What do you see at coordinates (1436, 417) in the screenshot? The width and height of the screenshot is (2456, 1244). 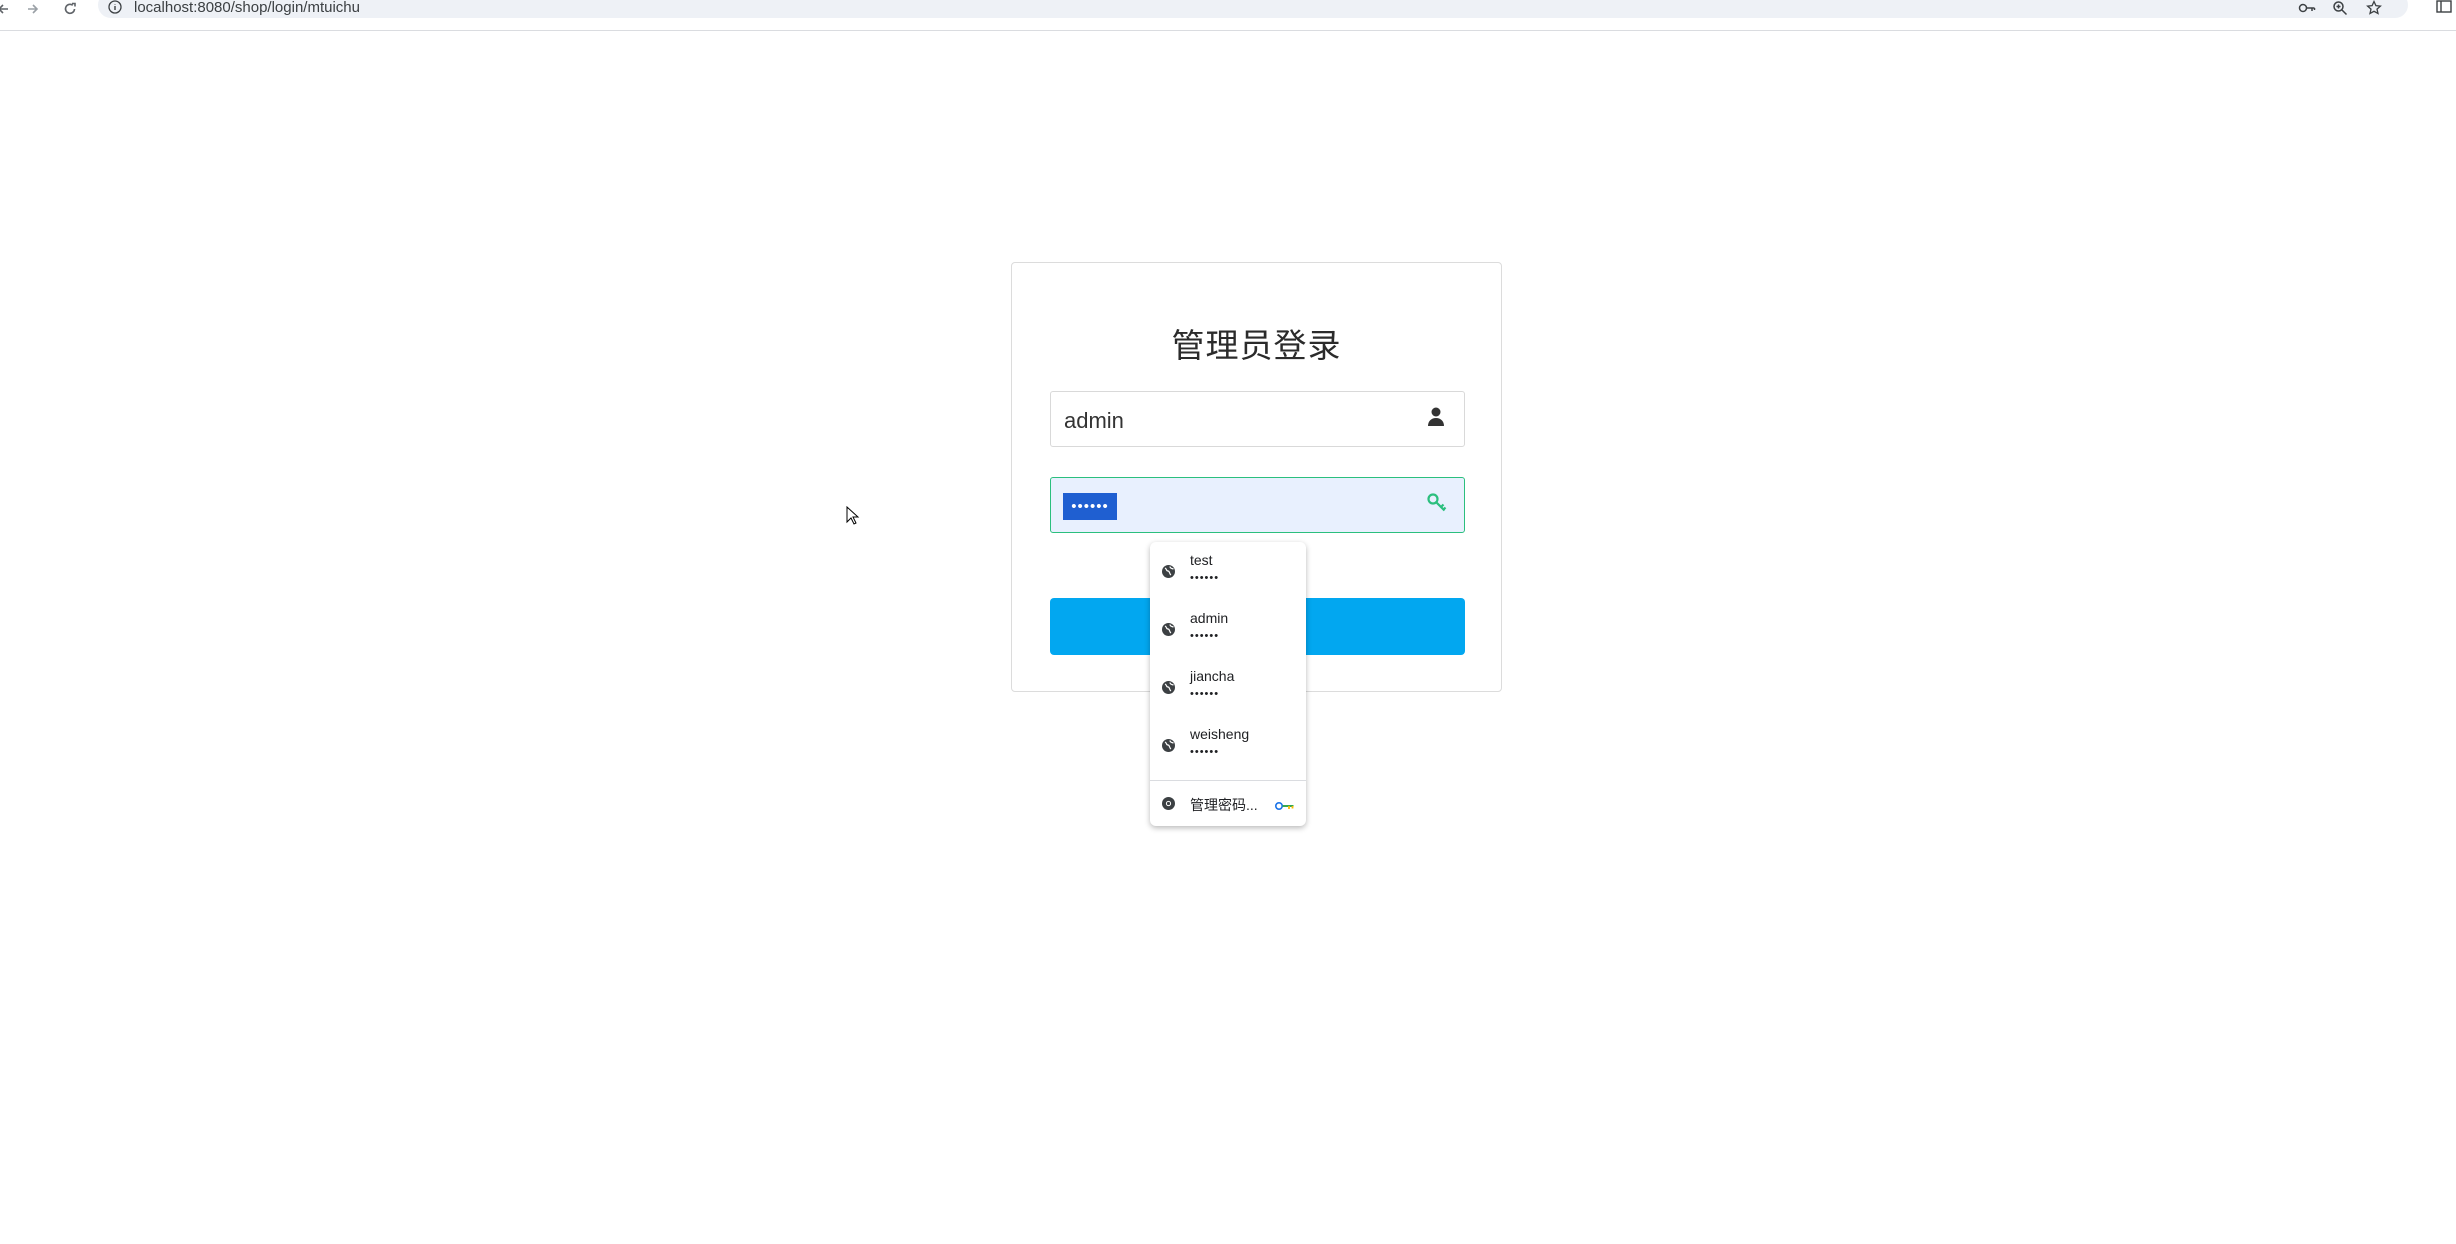 I see `user-icon` at bounding box center [1436, 417].